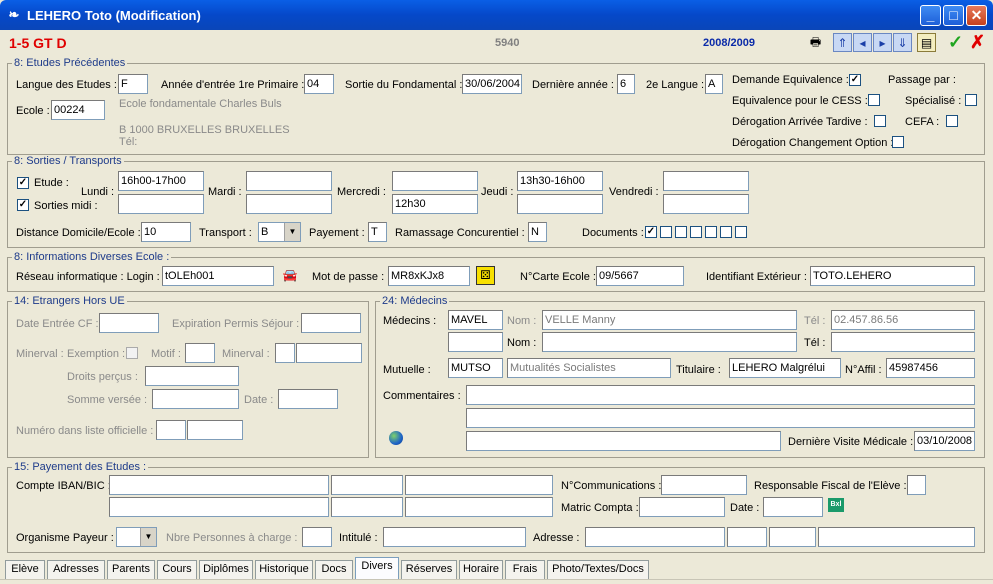 This screenshot has height=584, width=993. I want to click on langue-input: F, so click(133, 84).